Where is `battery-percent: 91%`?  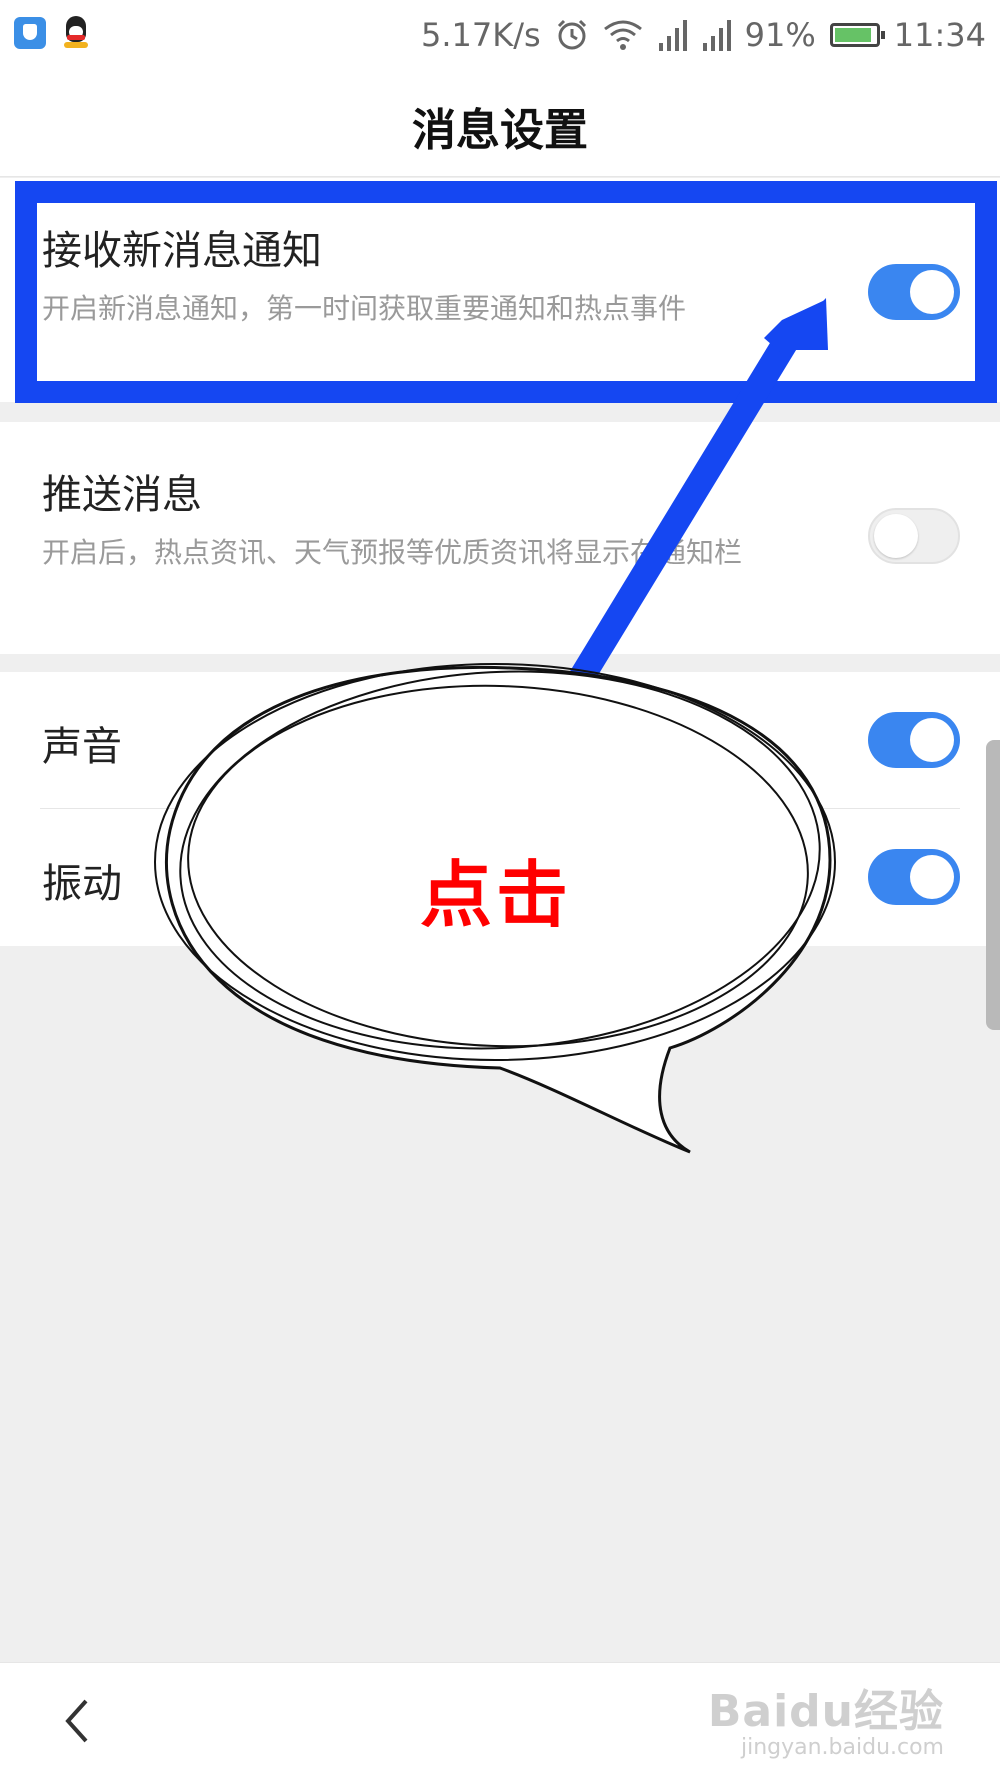 battery-percent: 91% is located at coordinates (780, 35).